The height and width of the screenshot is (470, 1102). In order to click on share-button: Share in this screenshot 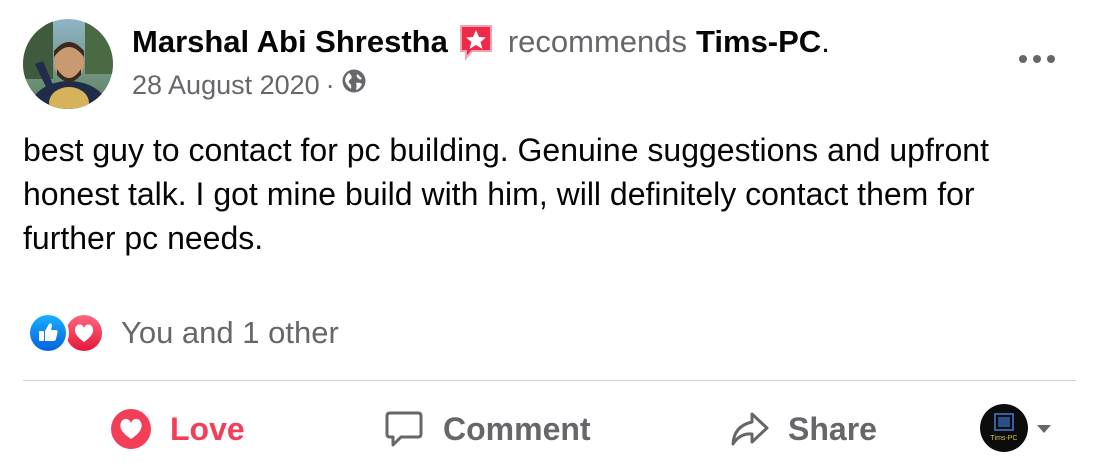, I will do `click(802, 429)`.